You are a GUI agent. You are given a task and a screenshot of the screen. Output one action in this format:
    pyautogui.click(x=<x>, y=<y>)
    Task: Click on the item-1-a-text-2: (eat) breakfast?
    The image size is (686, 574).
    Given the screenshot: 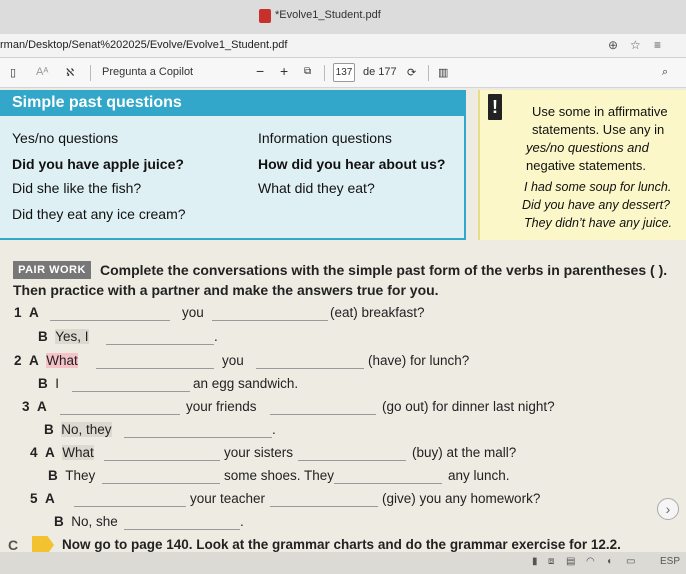 What is the action you would take?
    pyautogui.click(x=377, y=312)
    